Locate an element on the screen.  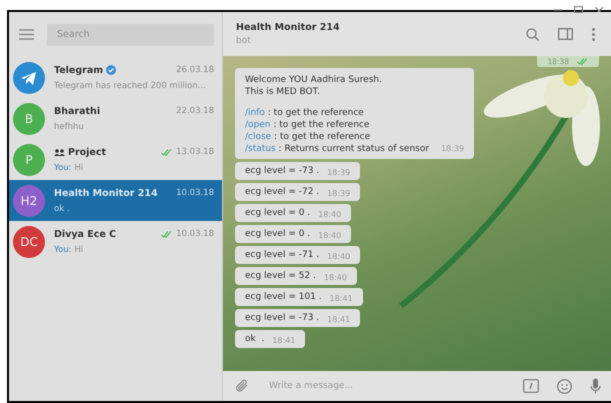
command-link: /close is located at coordinates (258, 137).